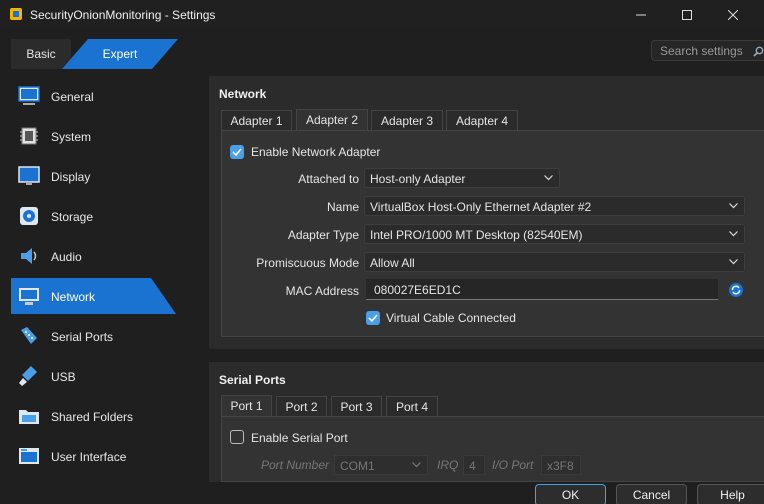 The image size is (764, 504). I want to click on tab-port-4: Port 4, so click(412, 406).